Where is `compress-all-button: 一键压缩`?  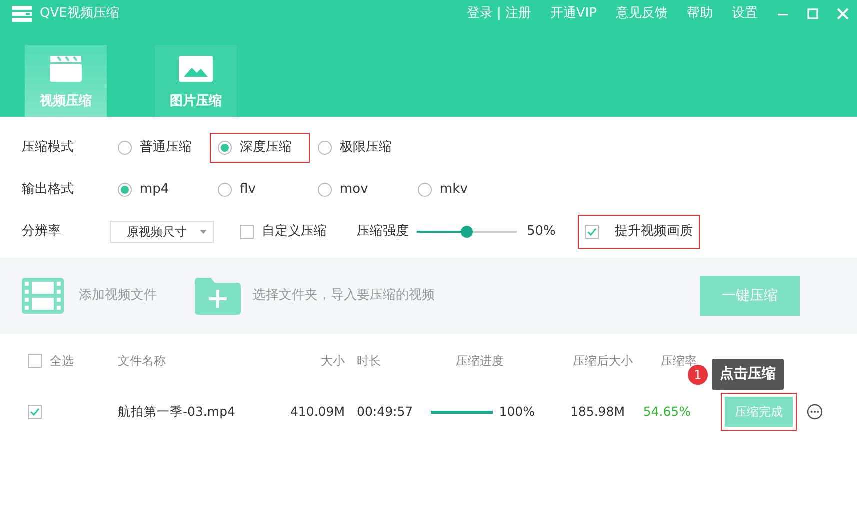
compress-all-button: 一键压缩 is located at coordinates (750, 296).